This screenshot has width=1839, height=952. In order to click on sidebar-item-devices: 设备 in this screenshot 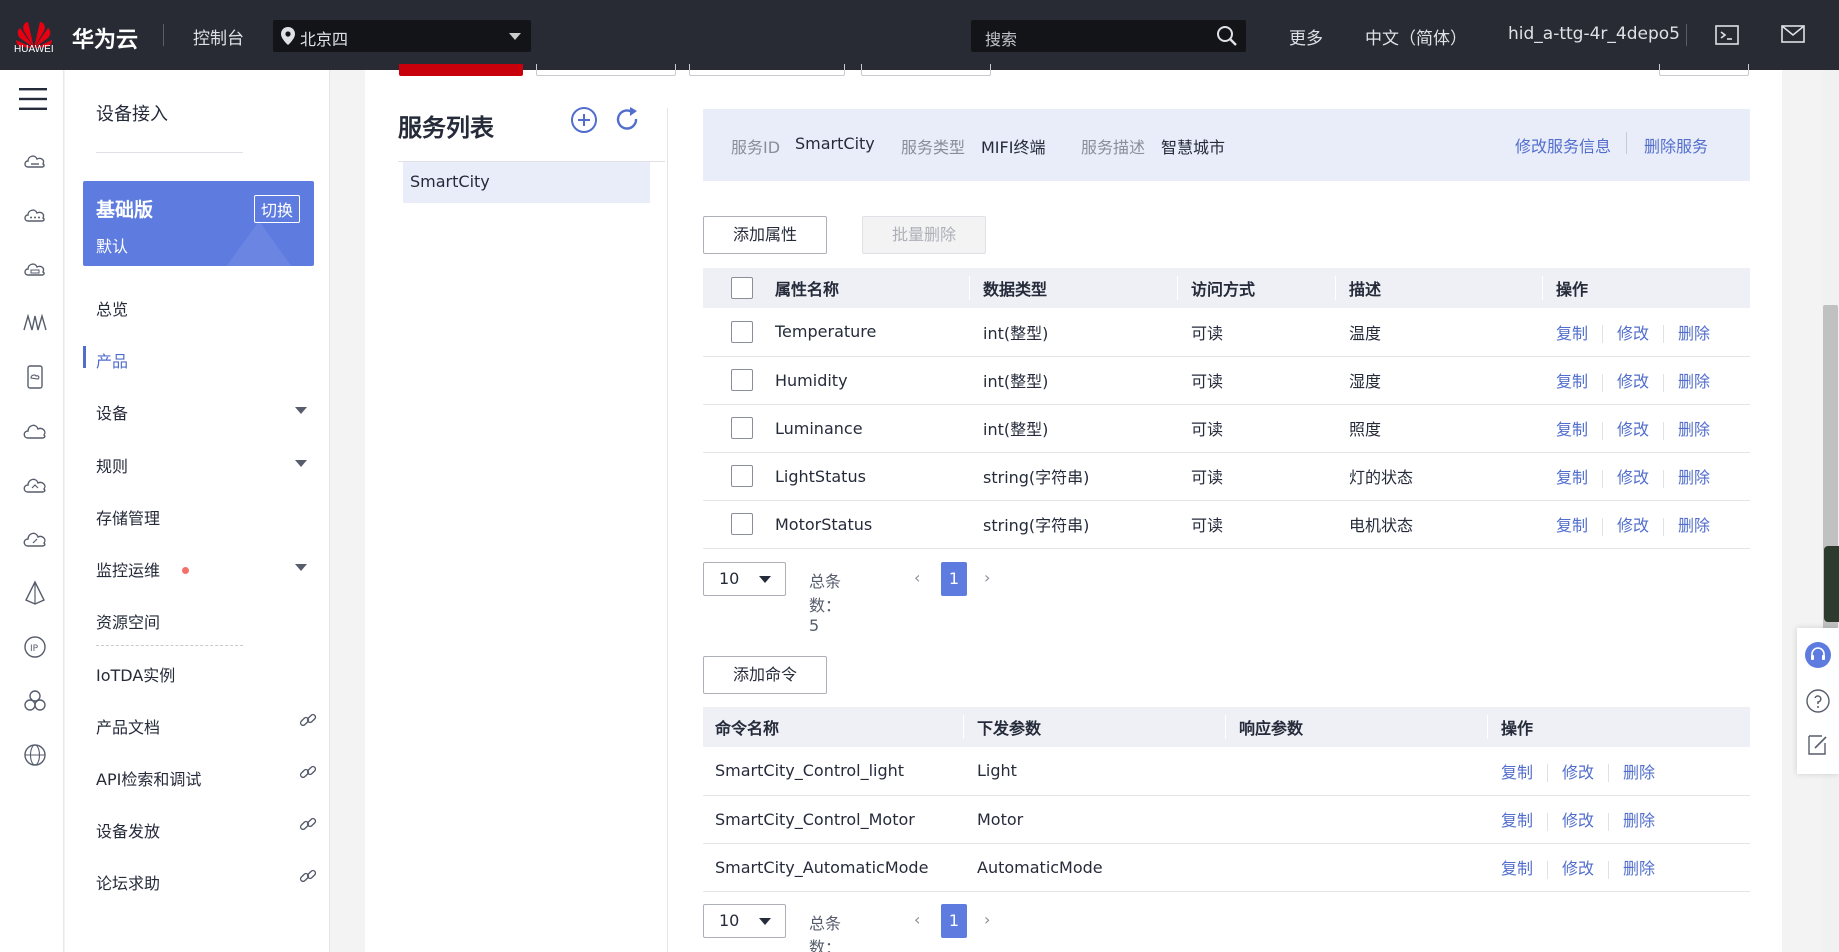, I will do `click(112, 412)`.